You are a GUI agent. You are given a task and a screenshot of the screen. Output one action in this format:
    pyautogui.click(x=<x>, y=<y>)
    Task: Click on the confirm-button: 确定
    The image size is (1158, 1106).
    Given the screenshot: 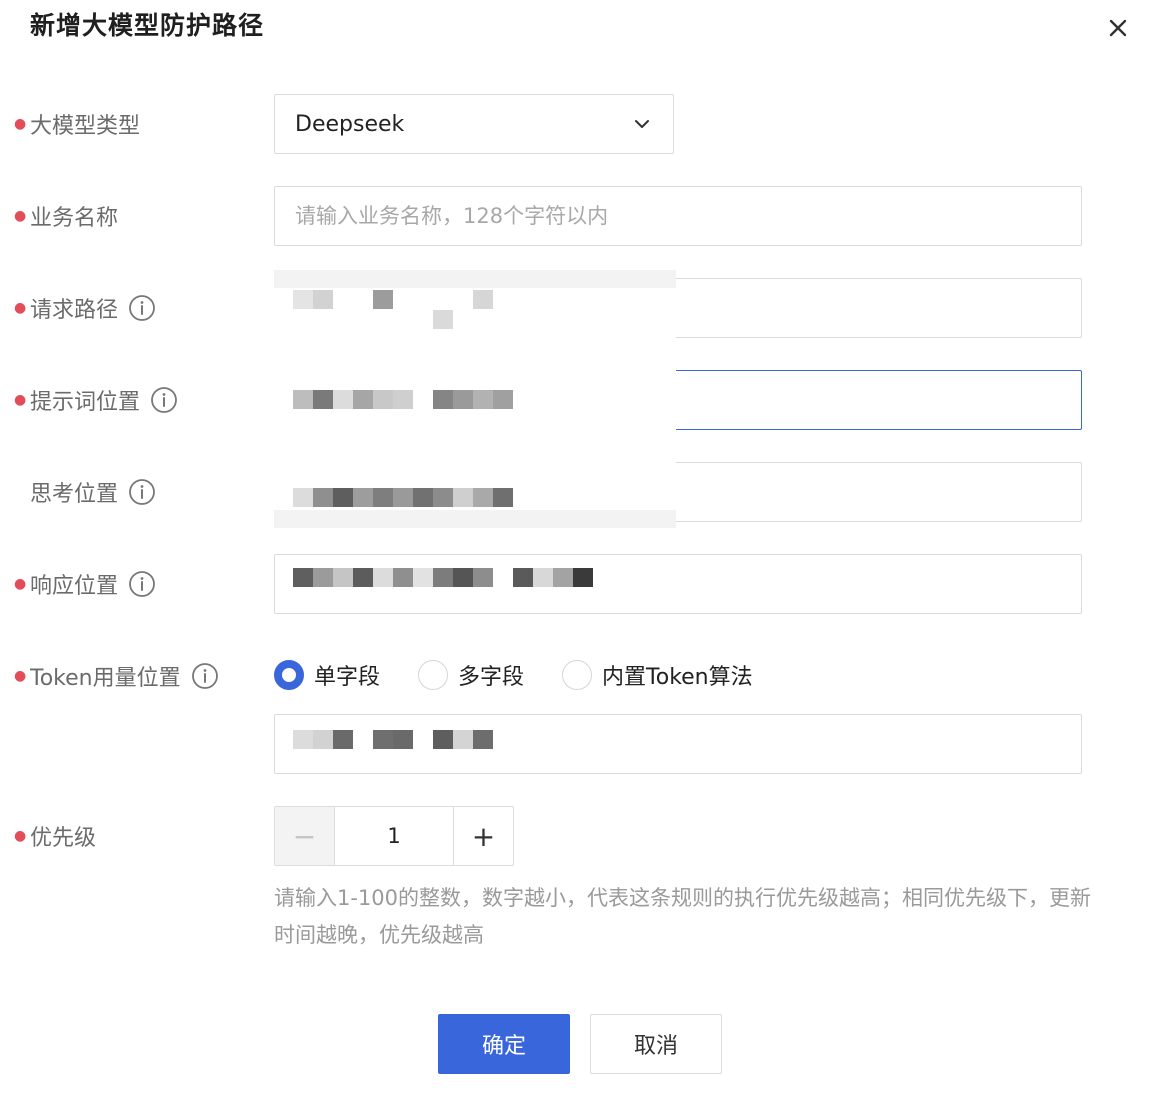 What is the action you would take?
    pyautogui.click(x=504, y=1044)
    